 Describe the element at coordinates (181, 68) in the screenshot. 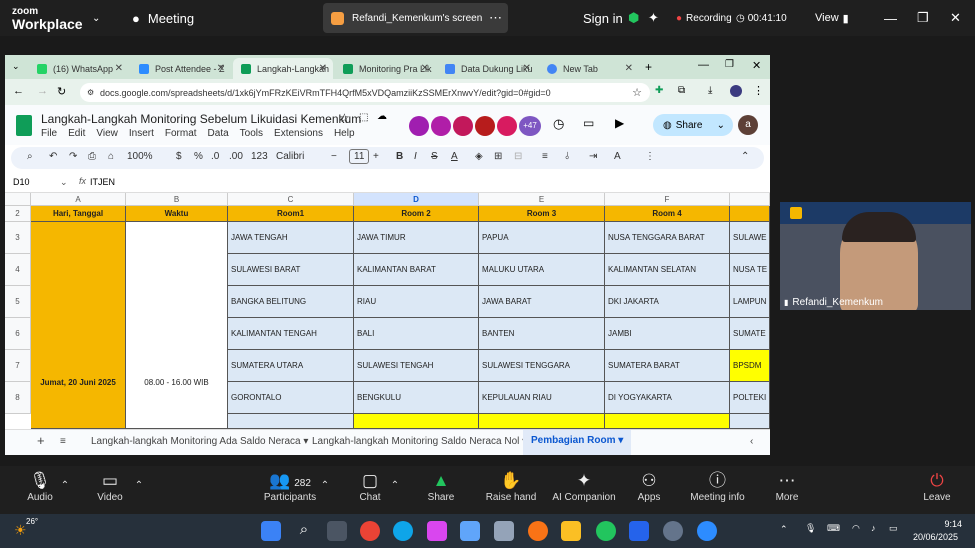

I see `tab-post-attendee: Post Attendee - Z ✕` at that location.